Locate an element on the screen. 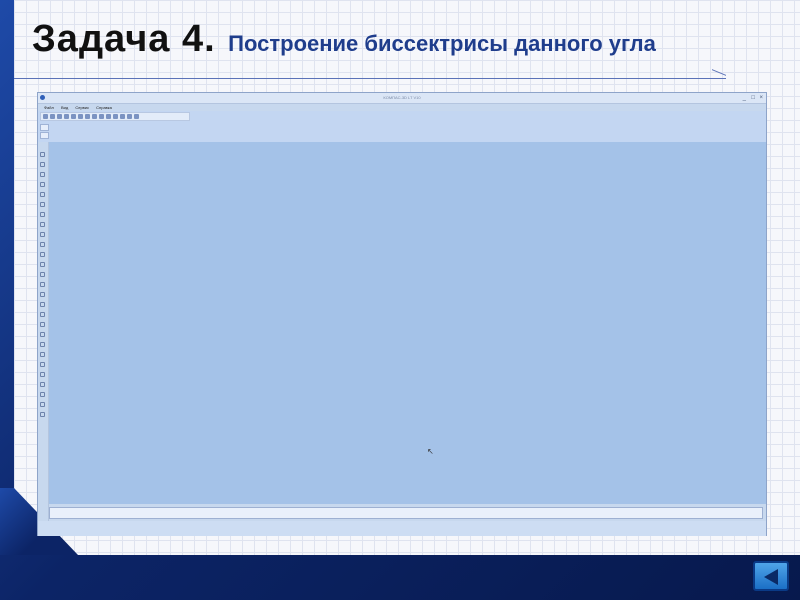 The height and width of the screenshot is (600, 800). edit-icon is located at coordinates (42, 274).